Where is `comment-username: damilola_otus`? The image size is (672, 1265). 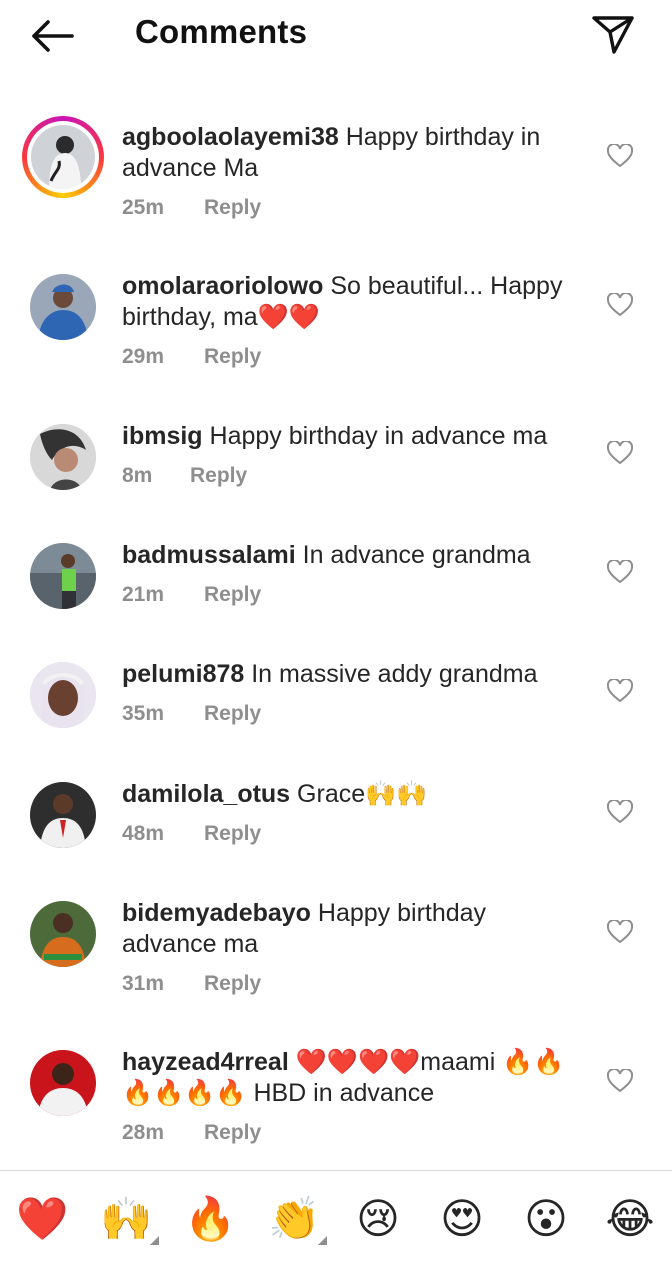
comment-username: damilola_otus is located at coordinates (206, 794).